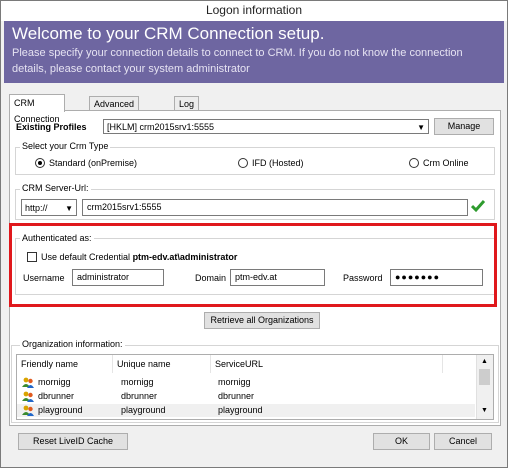 This screenshot has height=468, width=508. Describe the element at coordinates (40, 163) in the screenshot. I see `radio-standard` at that location.